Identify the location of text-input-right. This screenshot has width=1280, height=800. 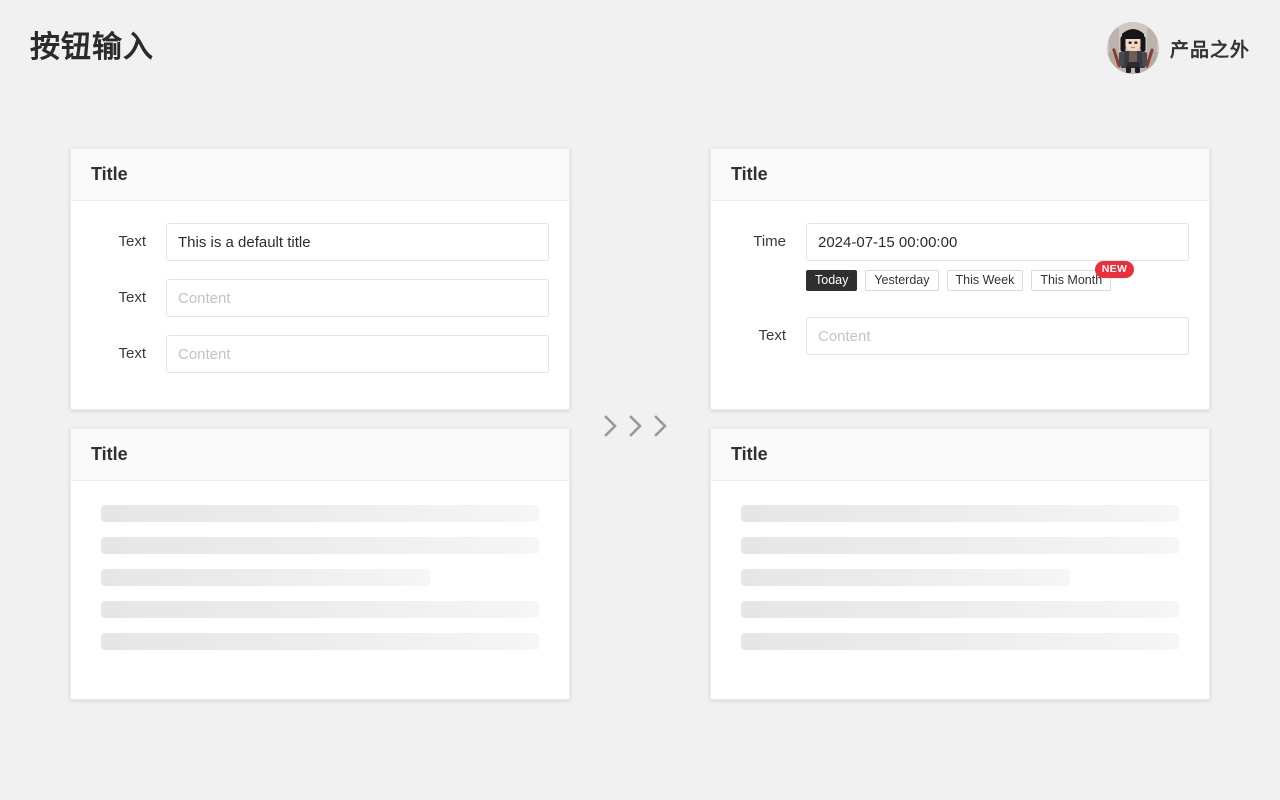
(997, 336).